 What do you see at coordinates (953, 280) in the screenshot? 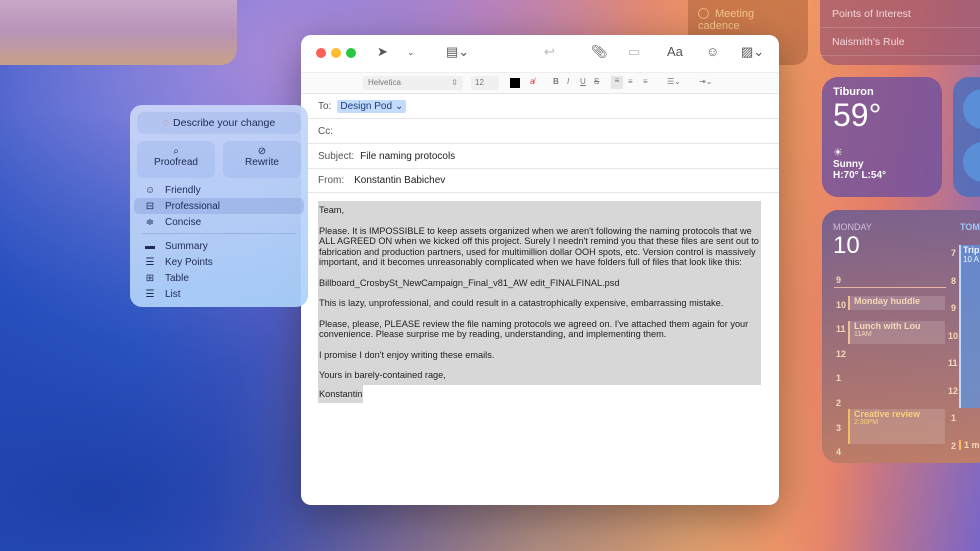
I see `hour-label: 8` at bounding box center [953, 280].